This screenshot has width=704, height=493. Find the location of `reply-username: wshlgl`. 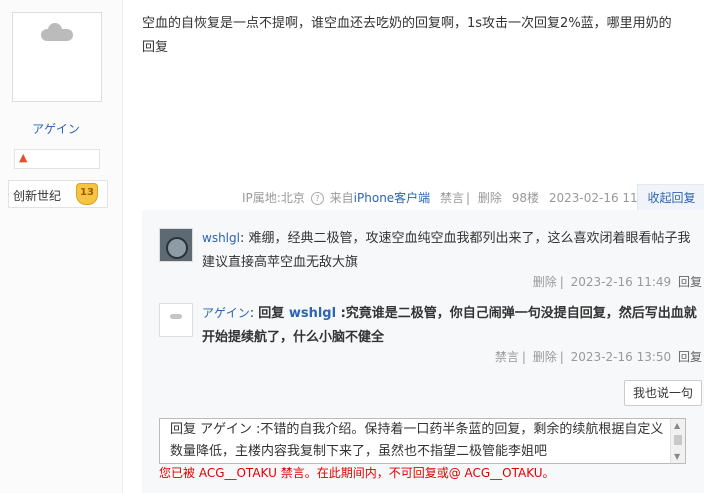

reply-username: wshlgl is located at coordinates (221, 238).